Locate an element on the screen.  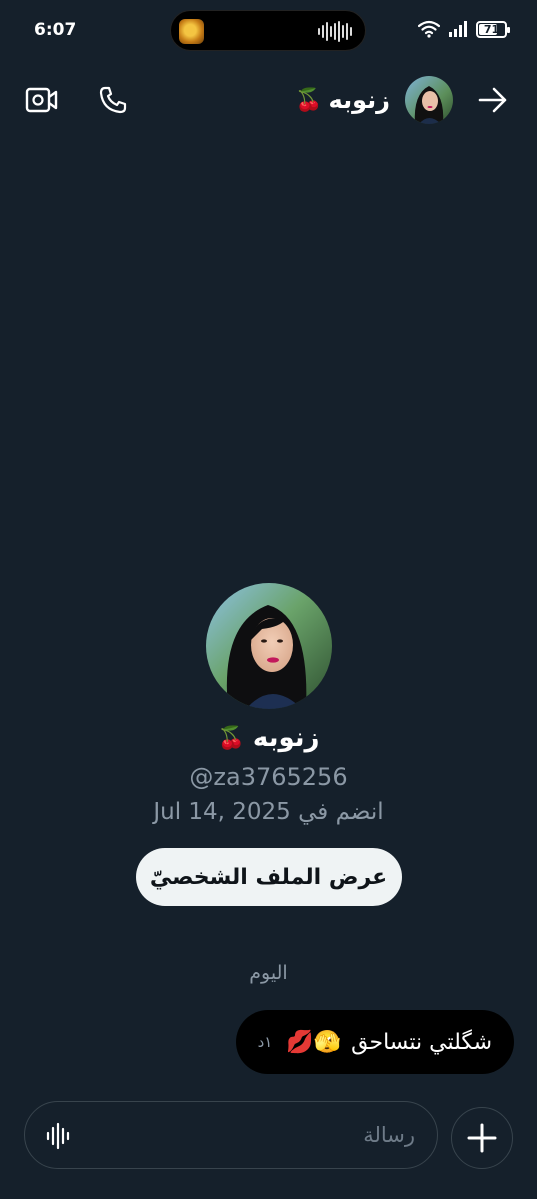
message-emojis: 🫣💋 is located at coordinates (314, 1042).